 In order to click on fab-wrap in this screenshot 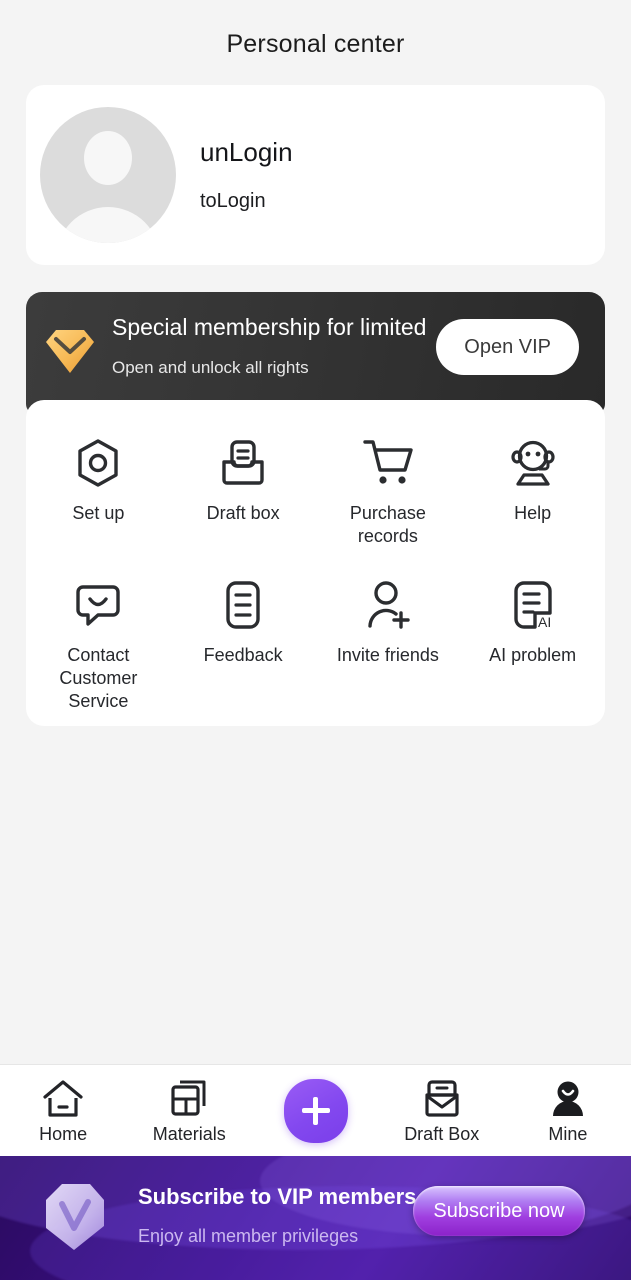, I will do `click(315, 1110)`.